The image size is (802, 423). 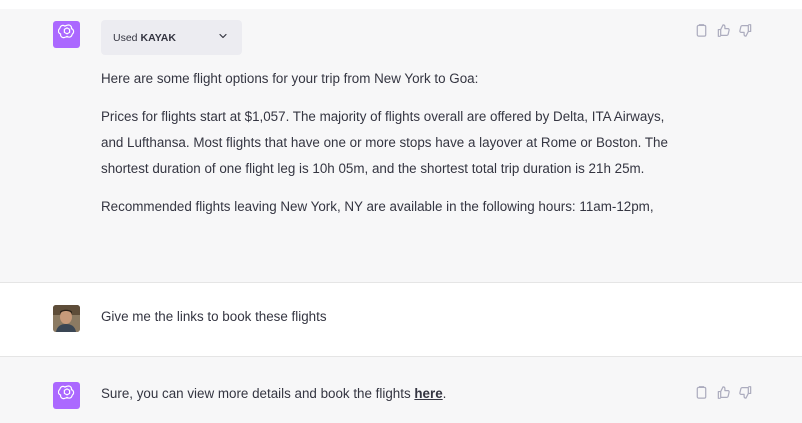 I want to click on user-message-body: Give me the links to book these flights, so click(x=401, y=317).